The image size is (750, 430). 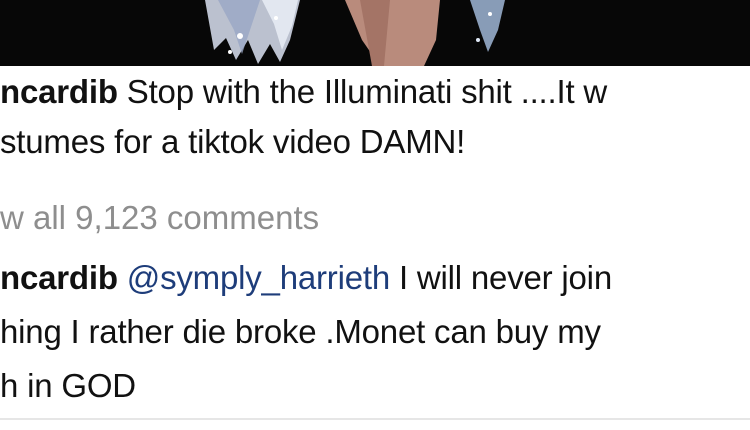 I want to click on comment-mention: @symply_harrieth, so click(x=258, y=277).